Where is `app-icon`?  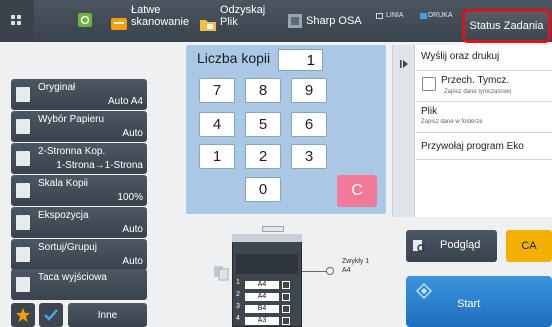
app-icon is located at coordinates (85, 20).